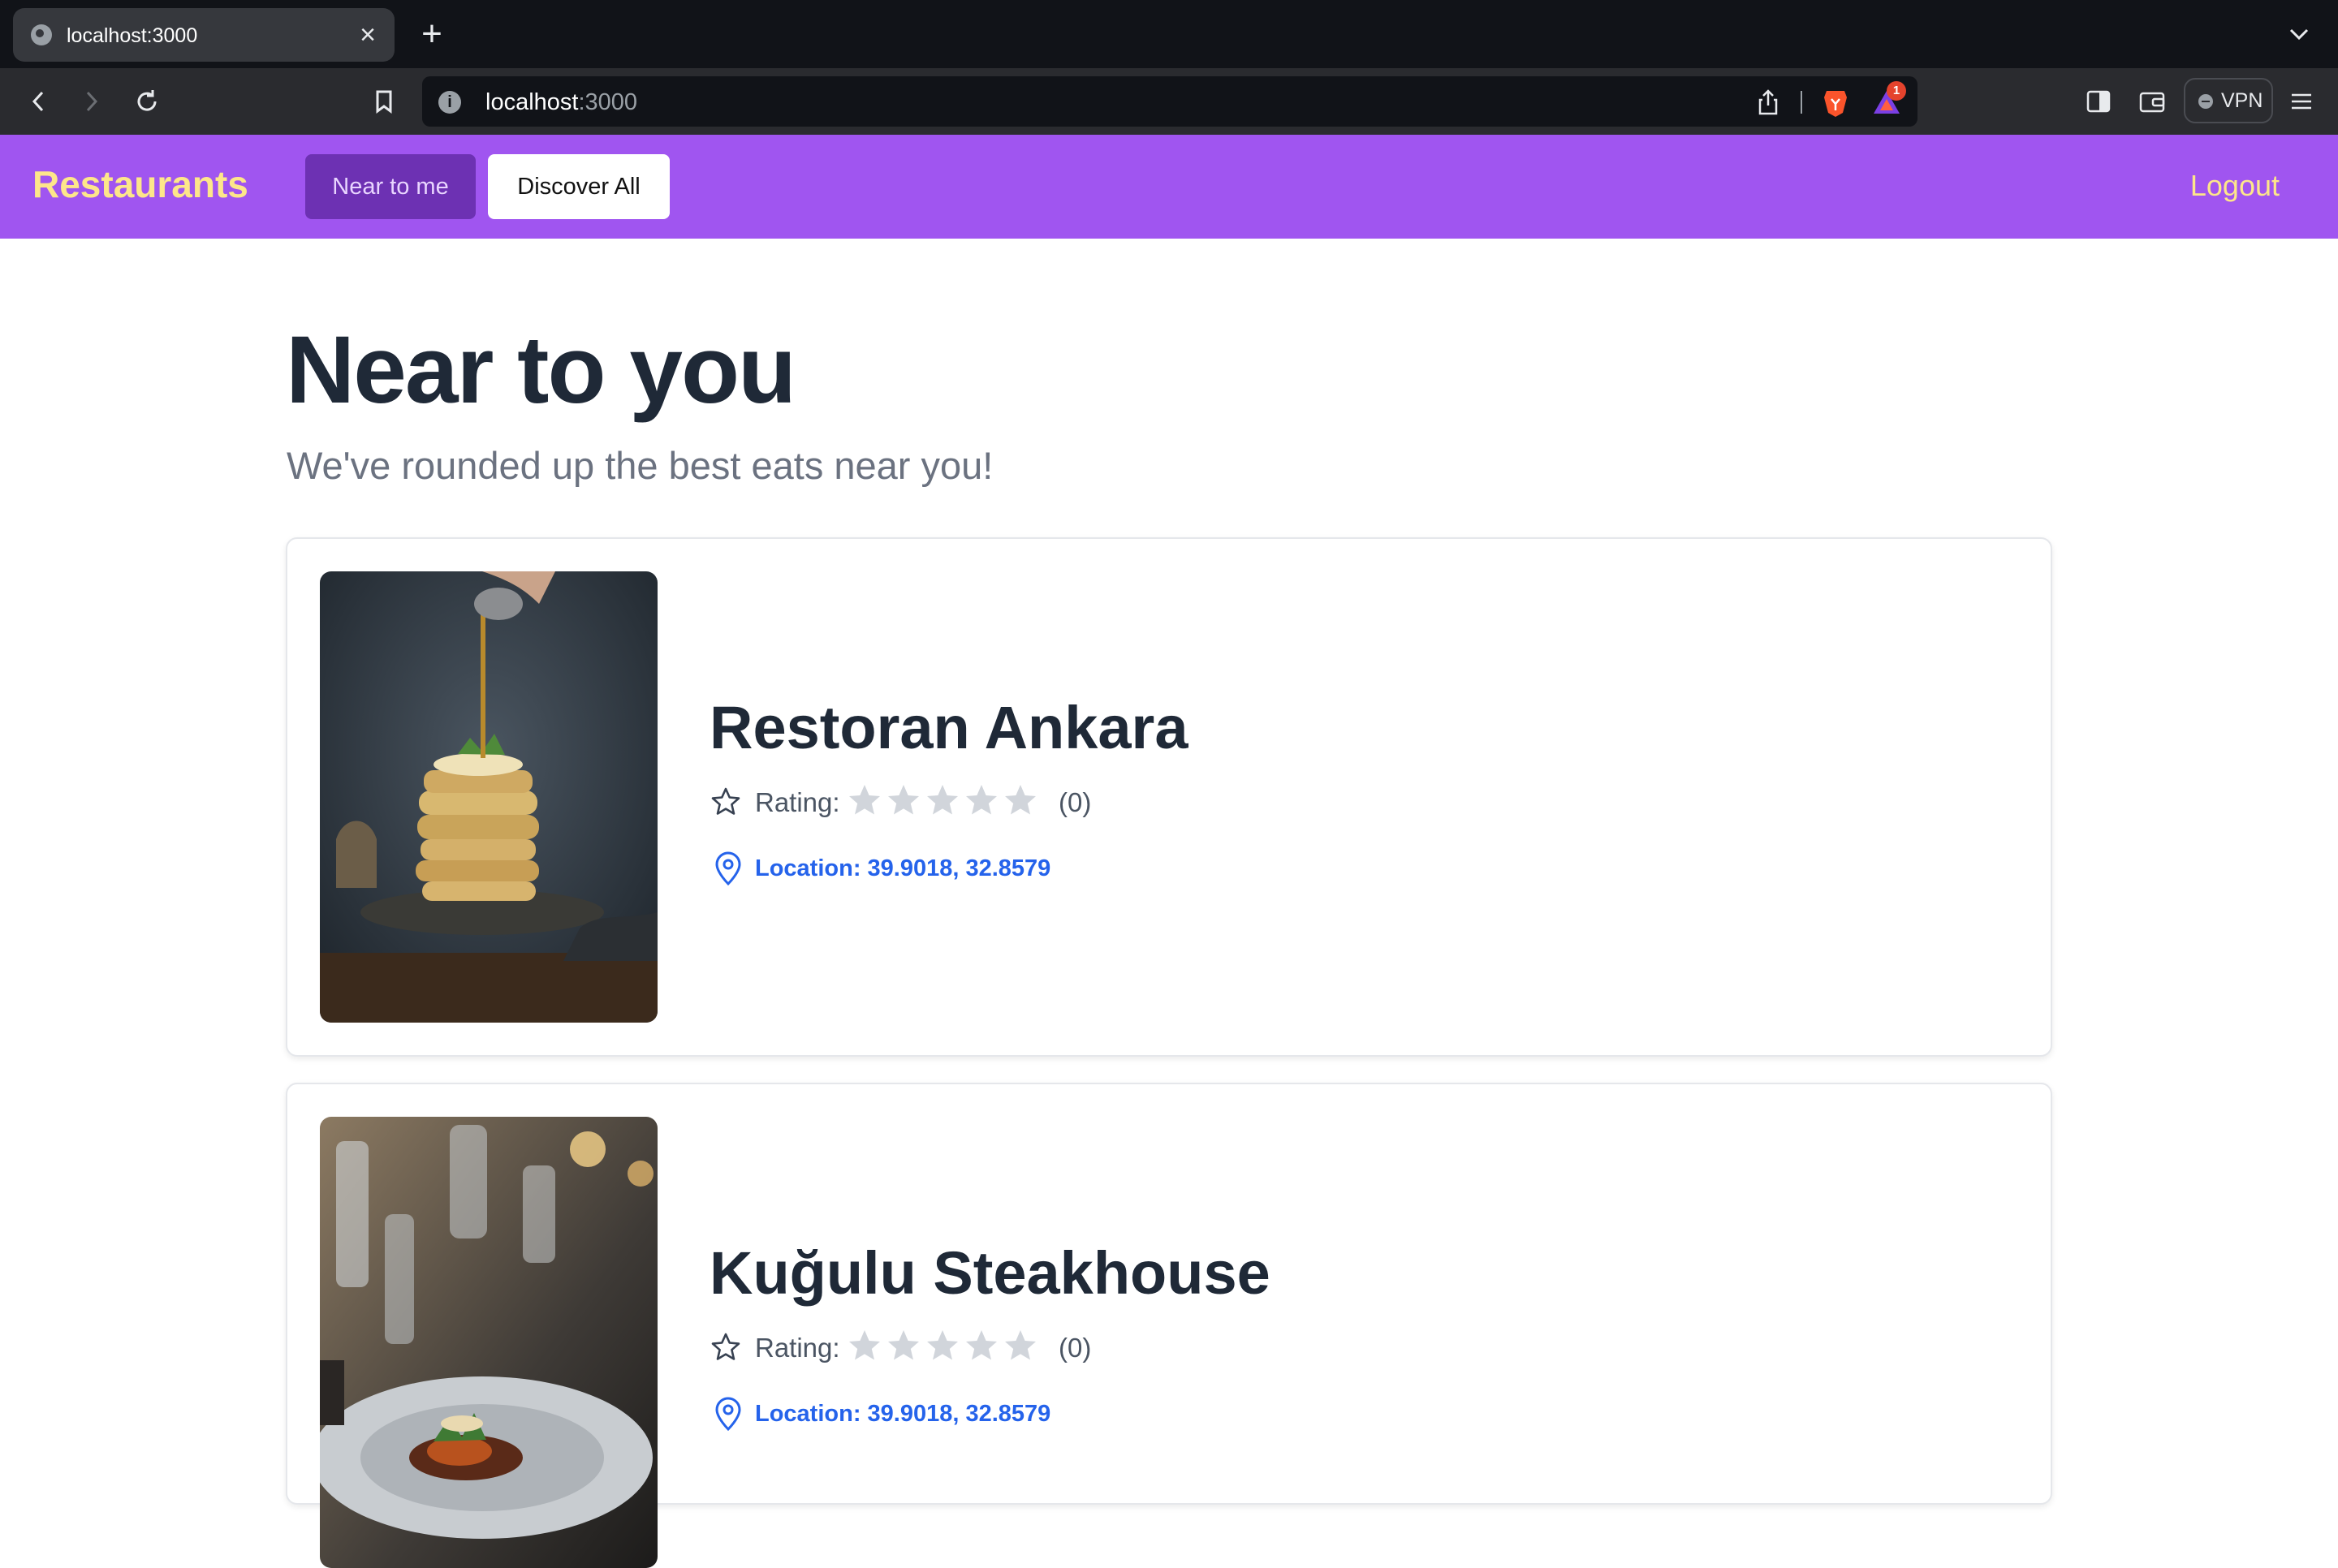  I want to click on globe-icon, so click(41, 35).